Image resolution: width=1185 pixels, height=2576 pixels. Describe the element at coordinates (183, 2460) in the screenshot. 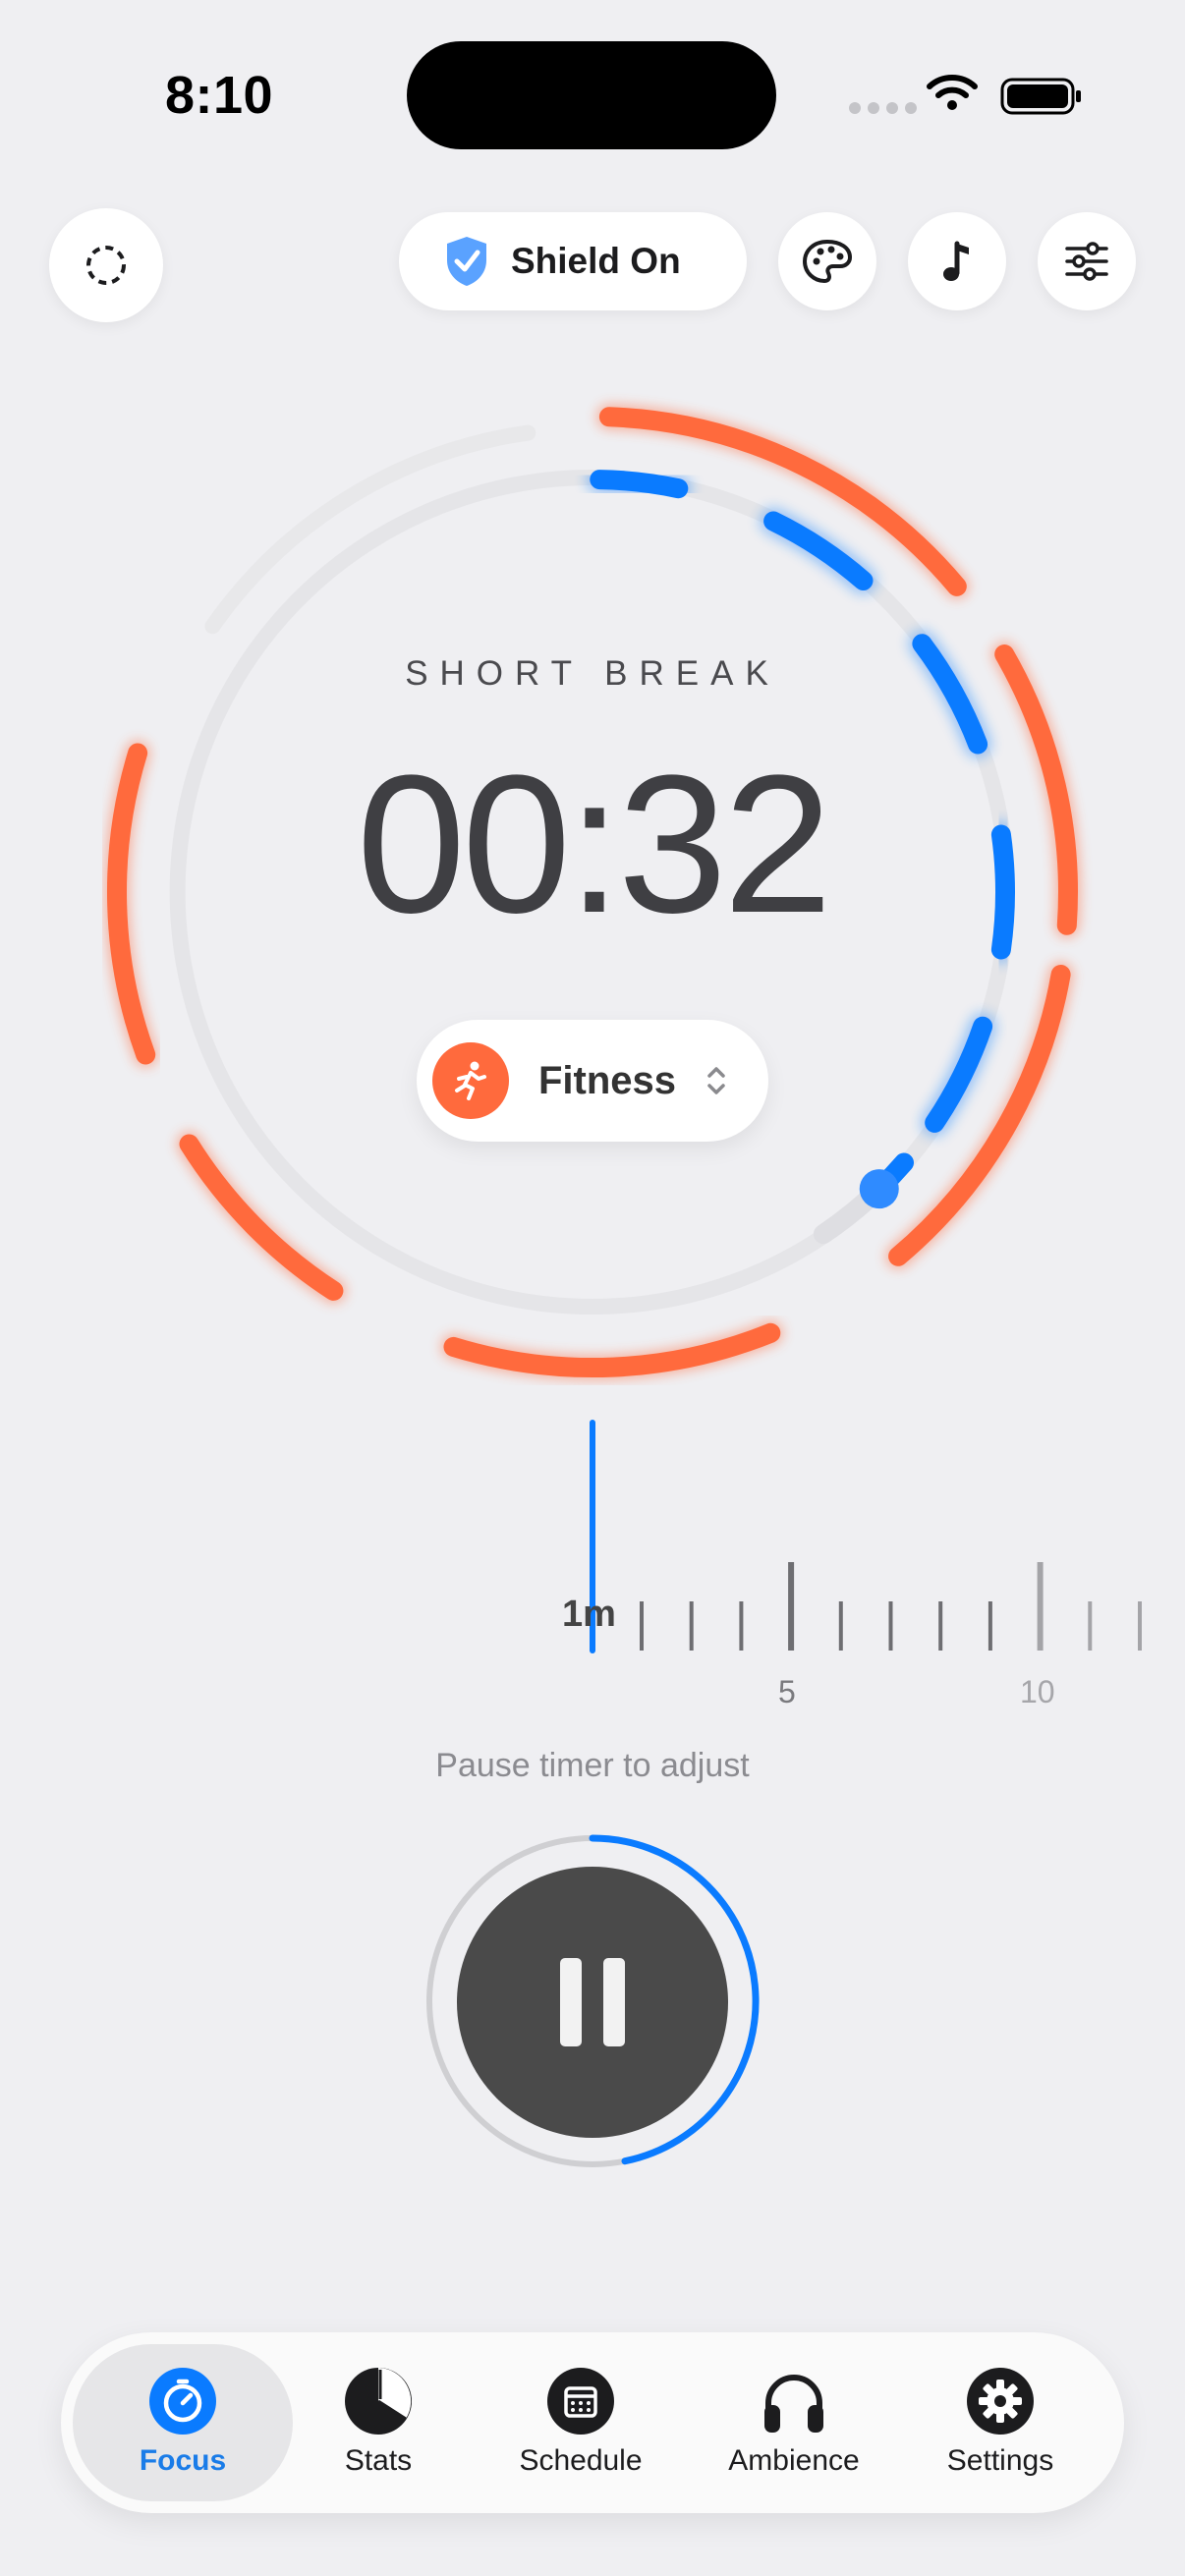

I see `tab-focus-label: Focus` at that location.